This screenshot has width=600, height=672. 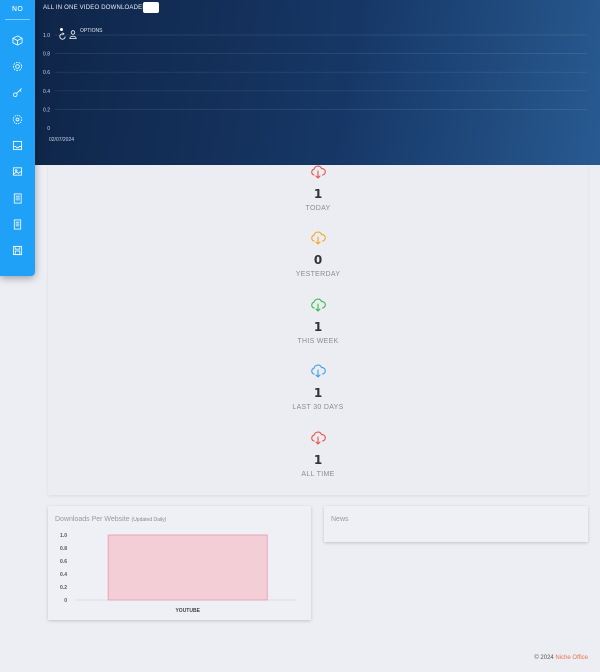 I want to click on header-y-tick: 0.6, so click(x=46, y=73).